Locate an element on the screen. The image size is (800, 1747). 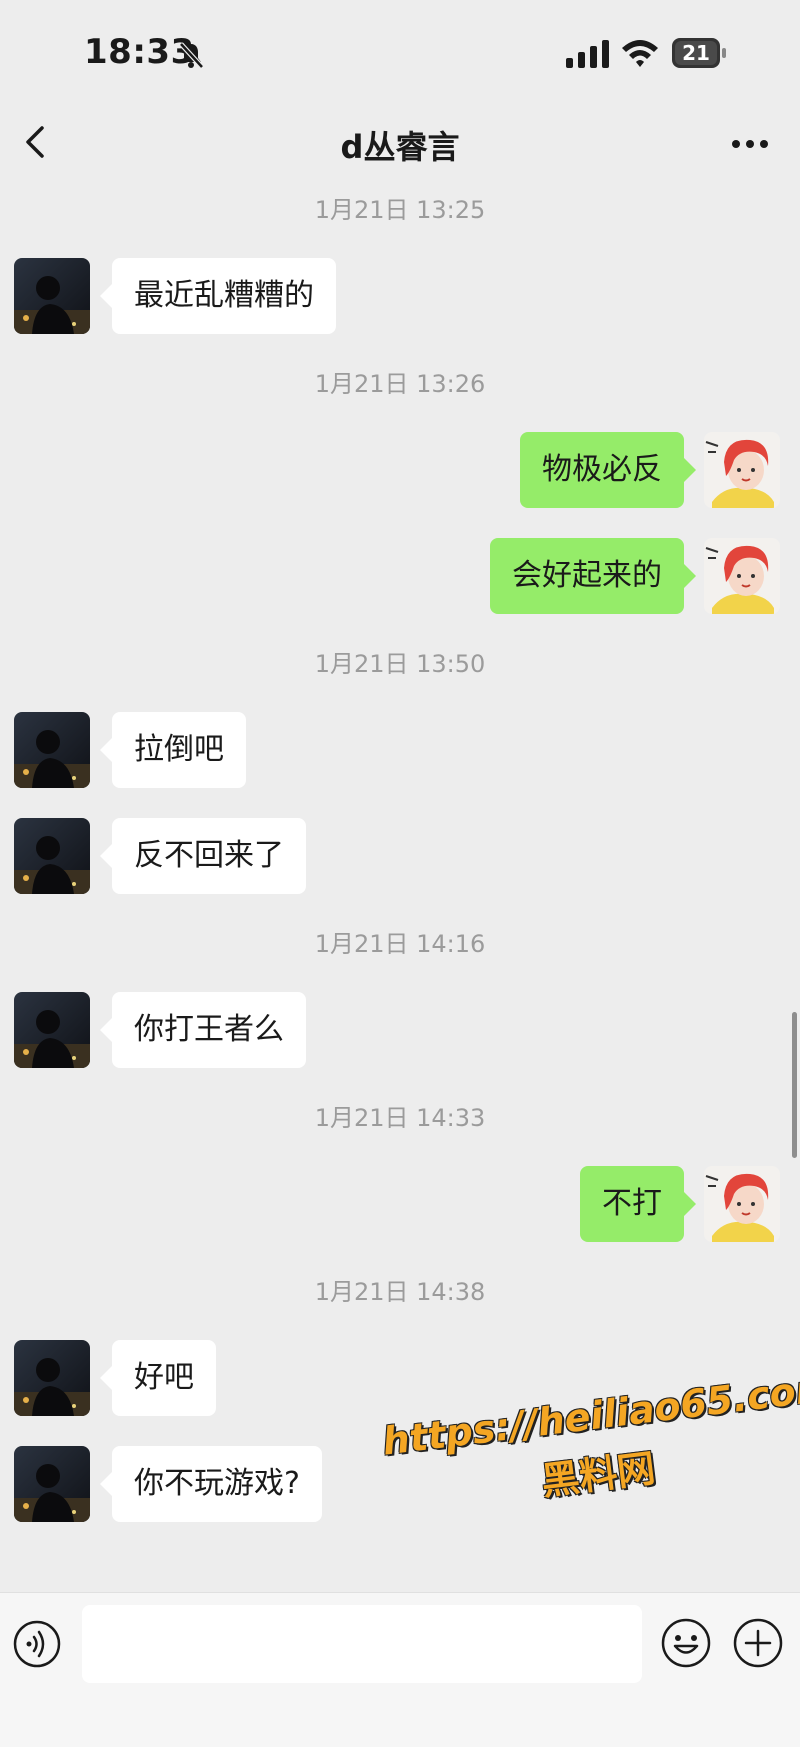
plus-icon is located at coordinates (758, 1643).